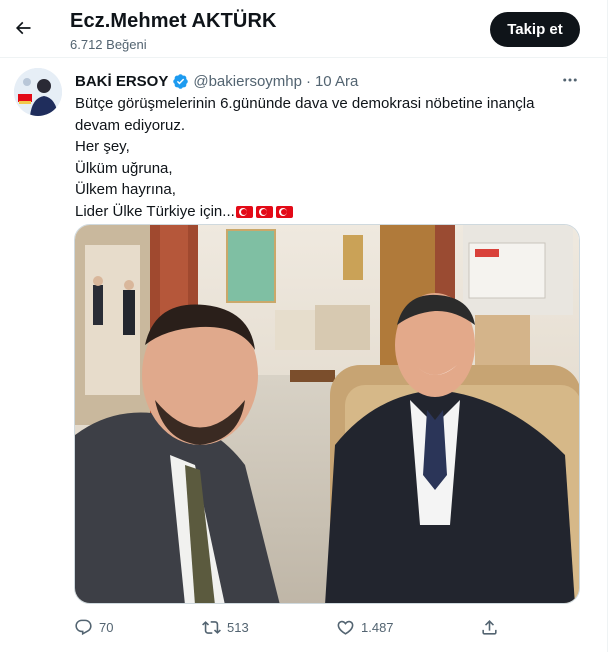 The image size is (613, 652). I want to click on verified-badge-icon, so click(180, 81).